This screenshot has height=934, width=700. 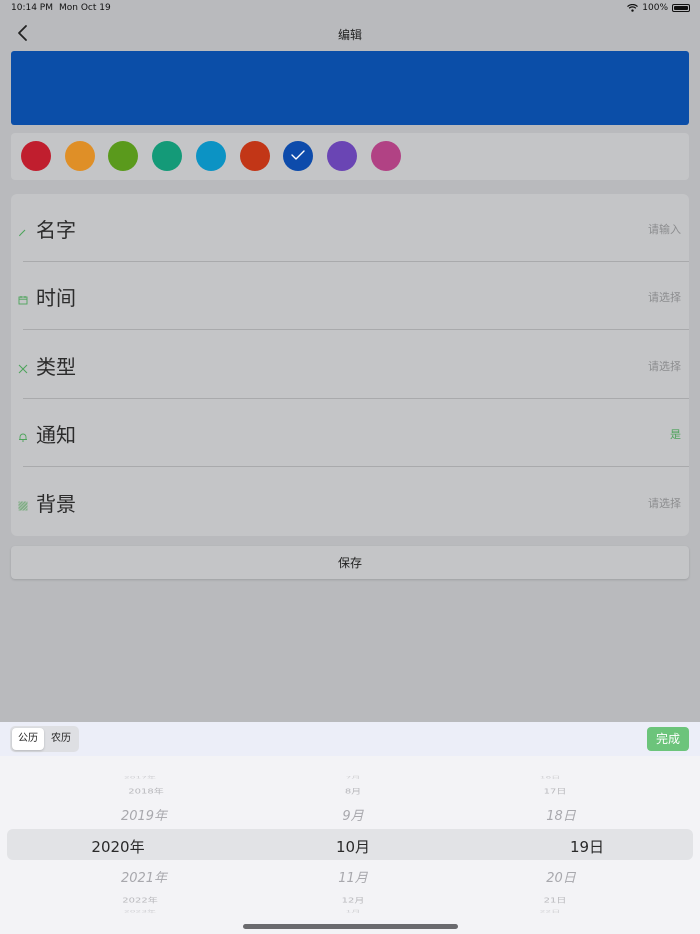 What do you see at coordinates (144, 878) in the screenshot?
I see `year-item: 2021年` at bounding box center [144, 878].